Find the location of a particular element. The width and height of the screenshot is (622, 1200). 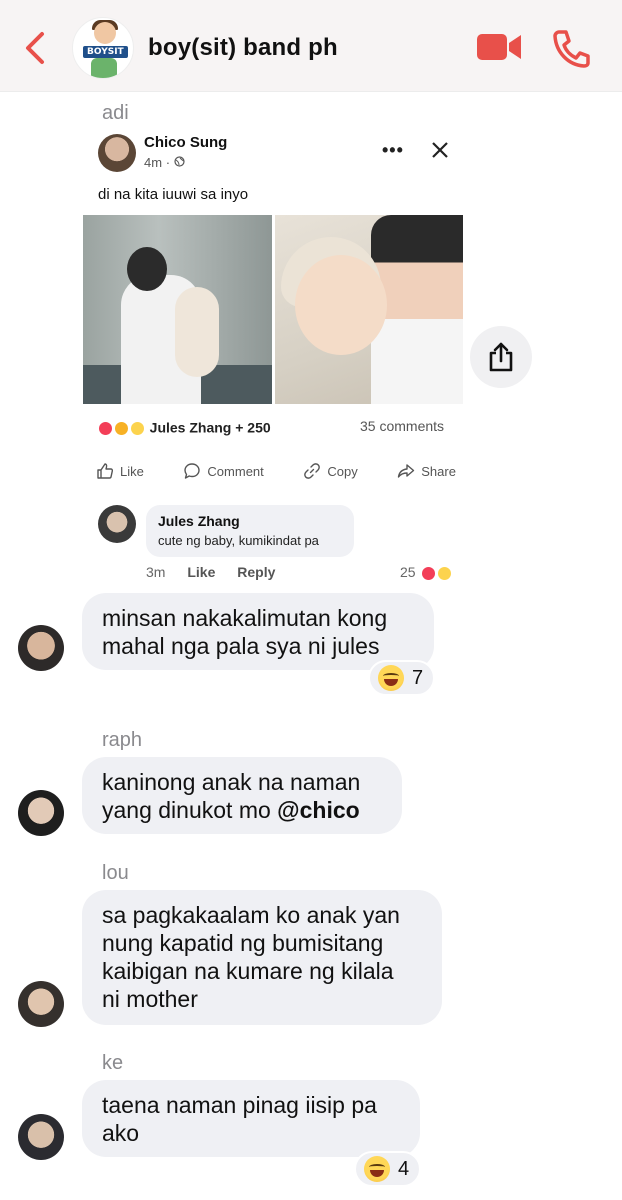

back-arrow-icon is located at coordinates (37, 48).